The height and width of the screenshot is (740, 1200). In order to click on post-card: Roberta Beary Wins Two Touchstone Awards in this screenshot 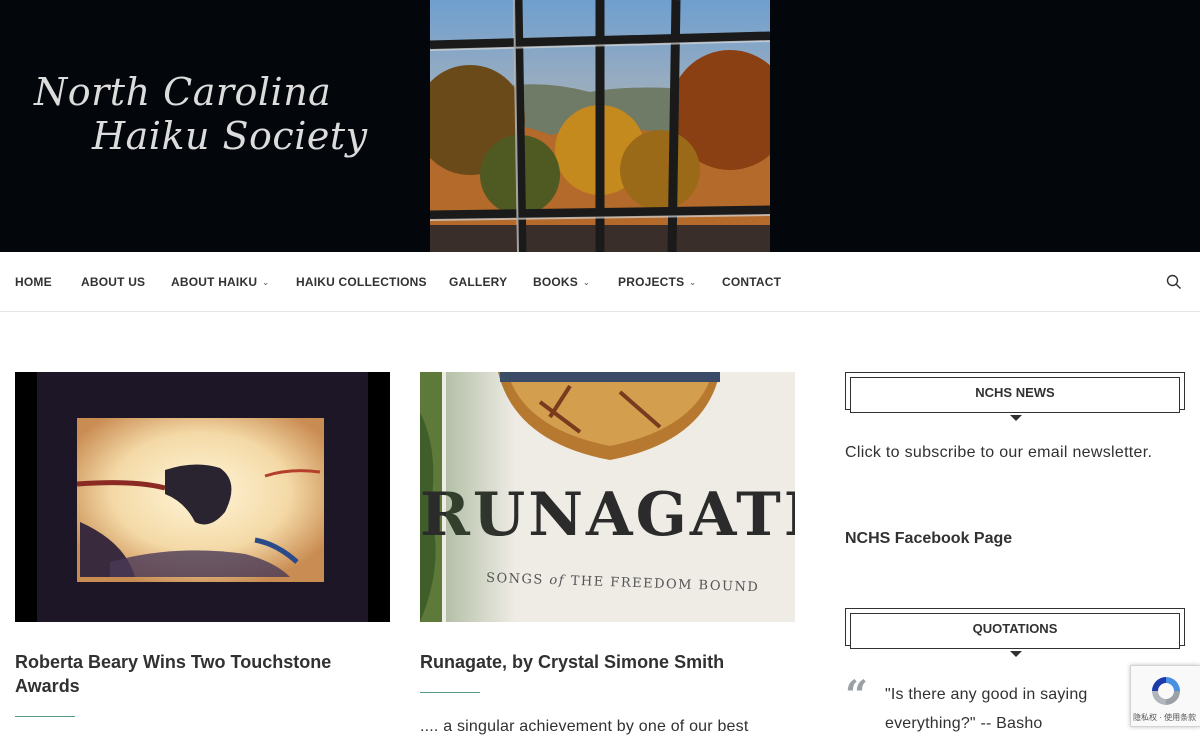, I will do `click(202, 544)`.